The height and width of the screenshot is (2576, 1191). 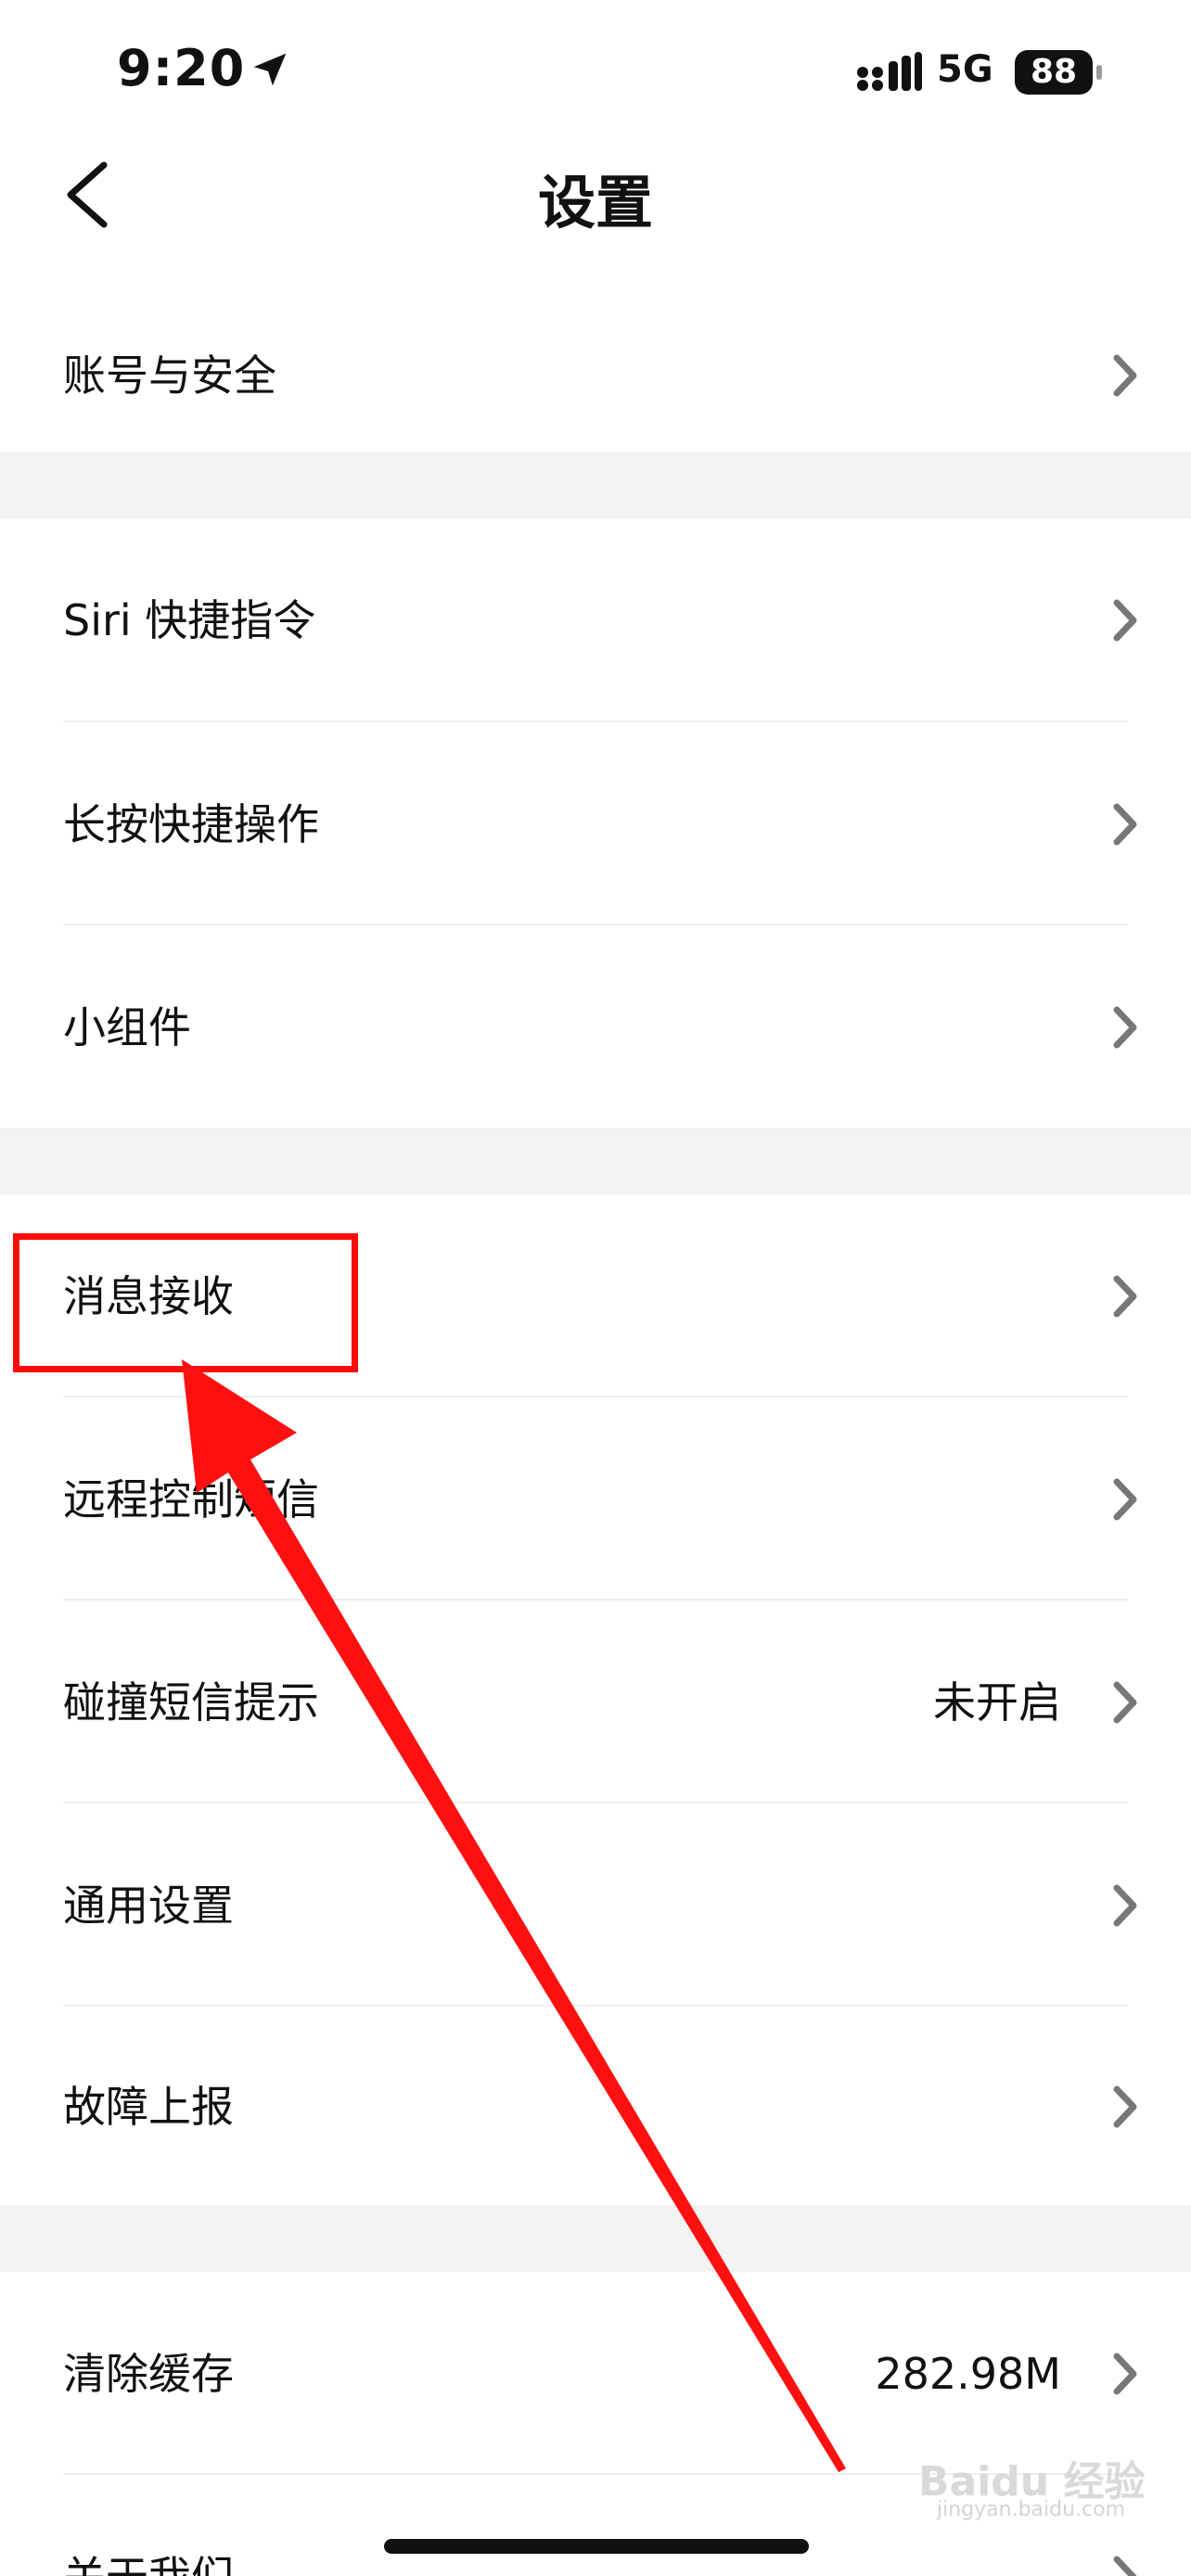 I want to click on settings-item-fault-report: 故障上报, so click(x=595, y=2106).